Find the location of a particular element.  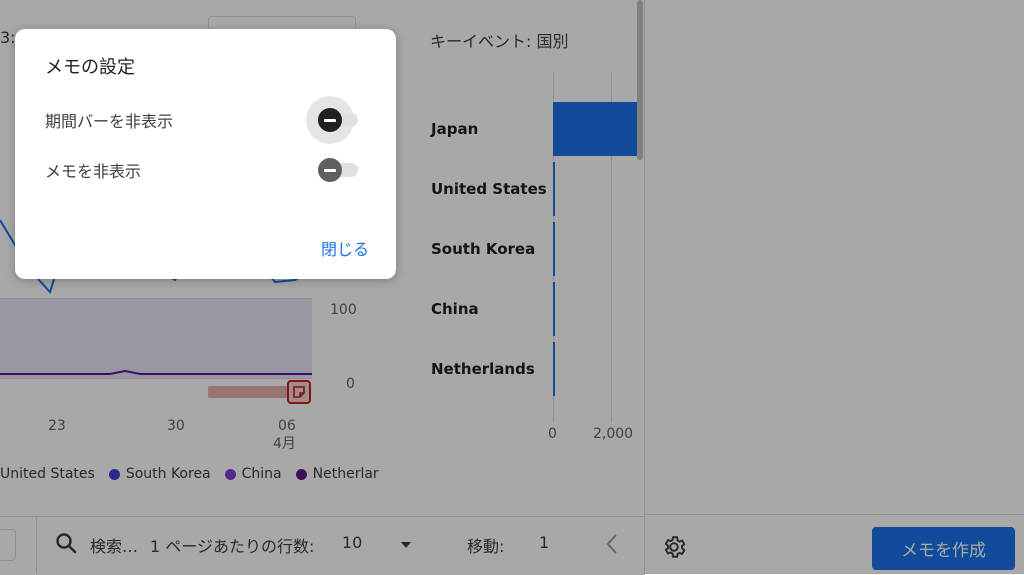

dialog-title: メモの設定 is located at coordinates (90, 67).